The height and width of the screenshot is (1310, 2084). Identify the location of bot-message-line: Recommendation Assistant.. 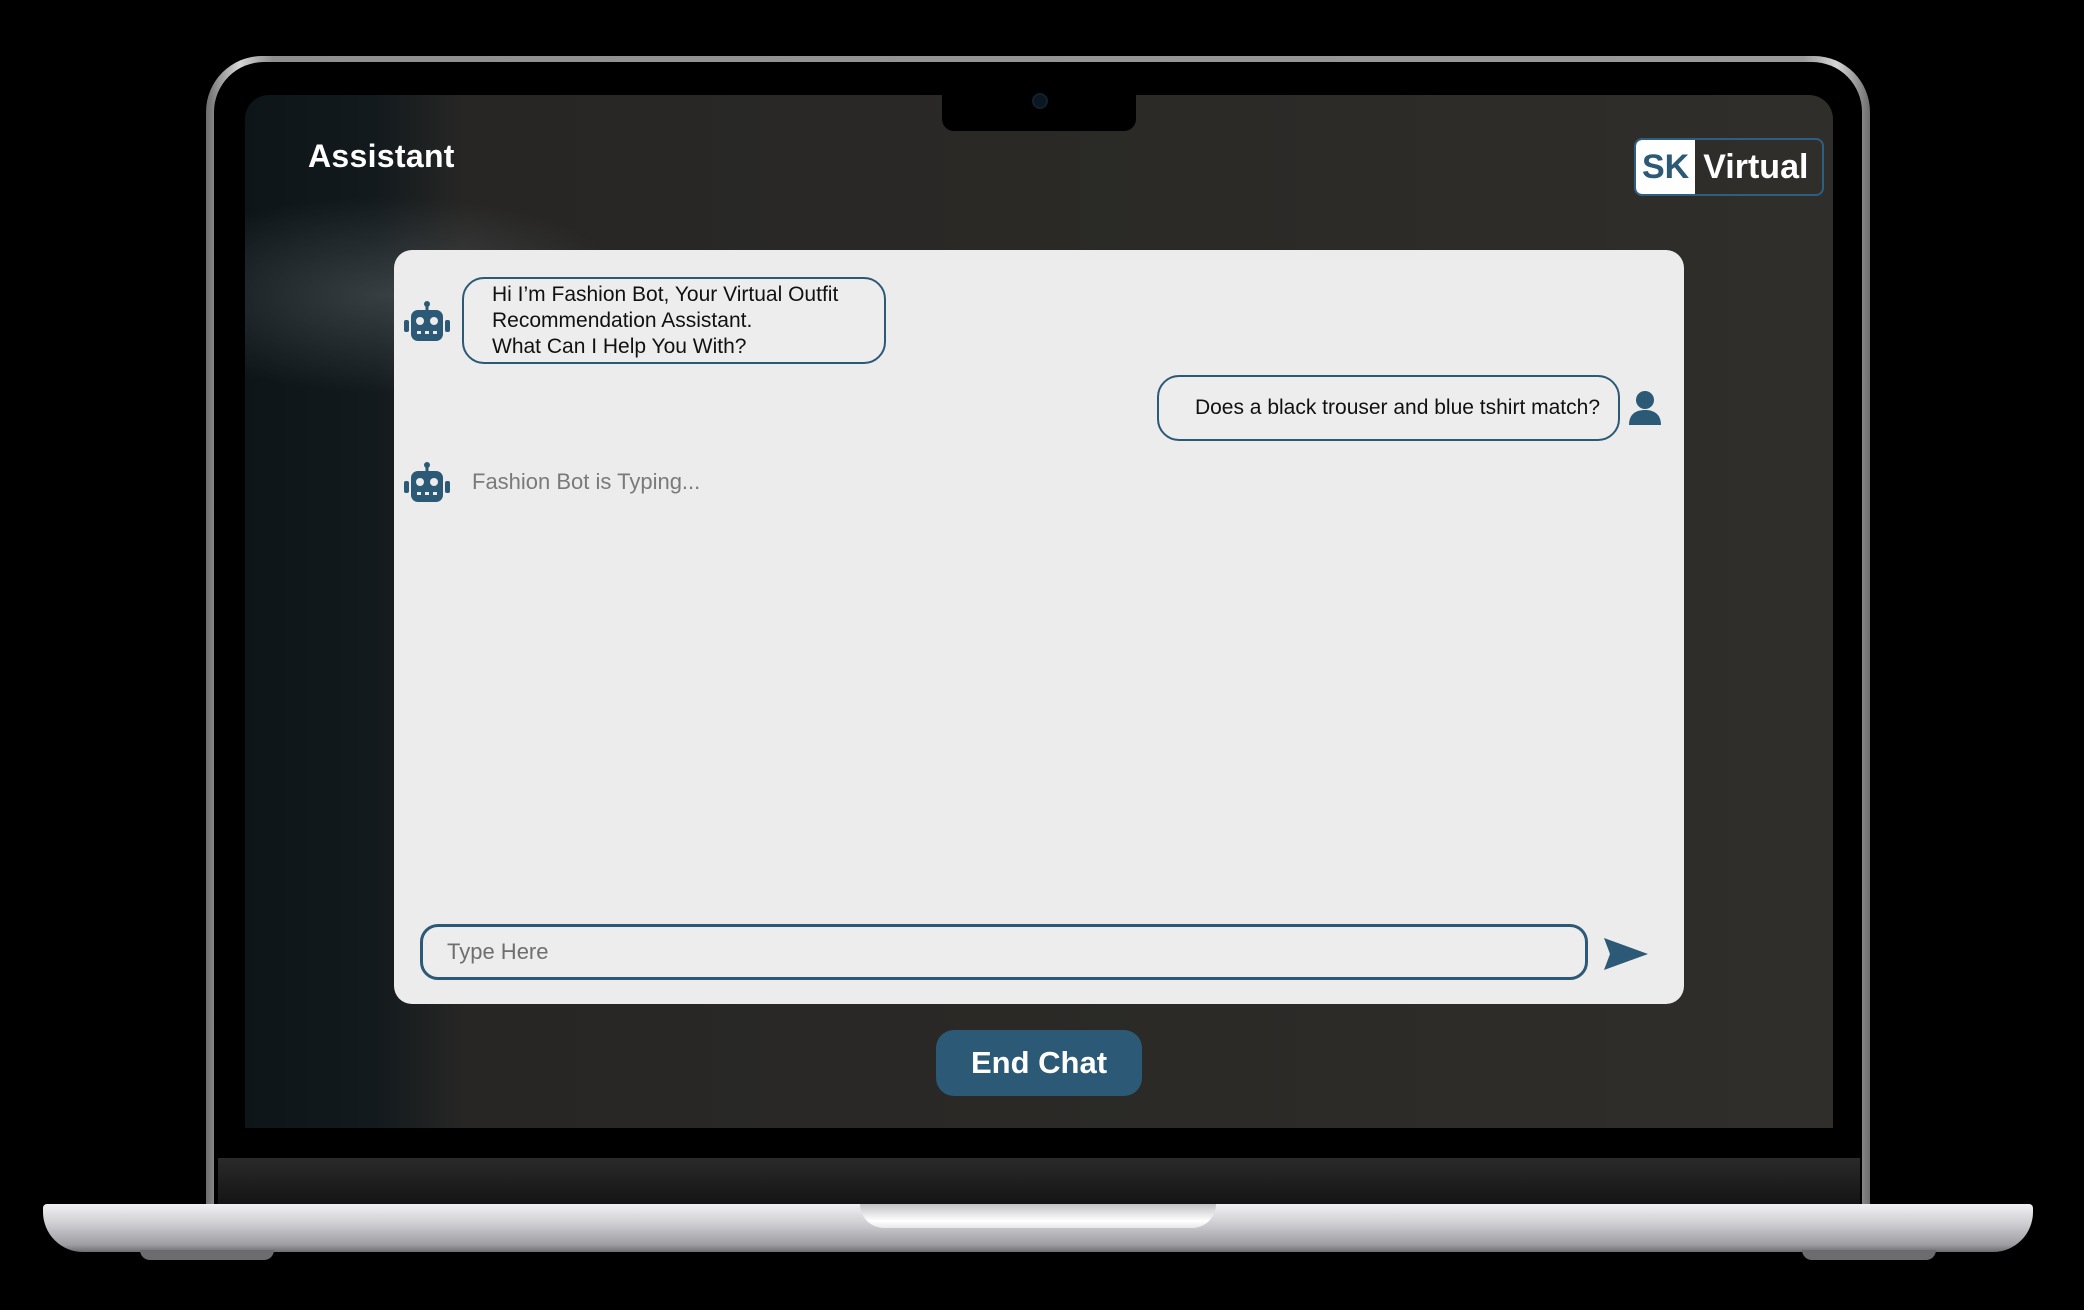
(622, 320).